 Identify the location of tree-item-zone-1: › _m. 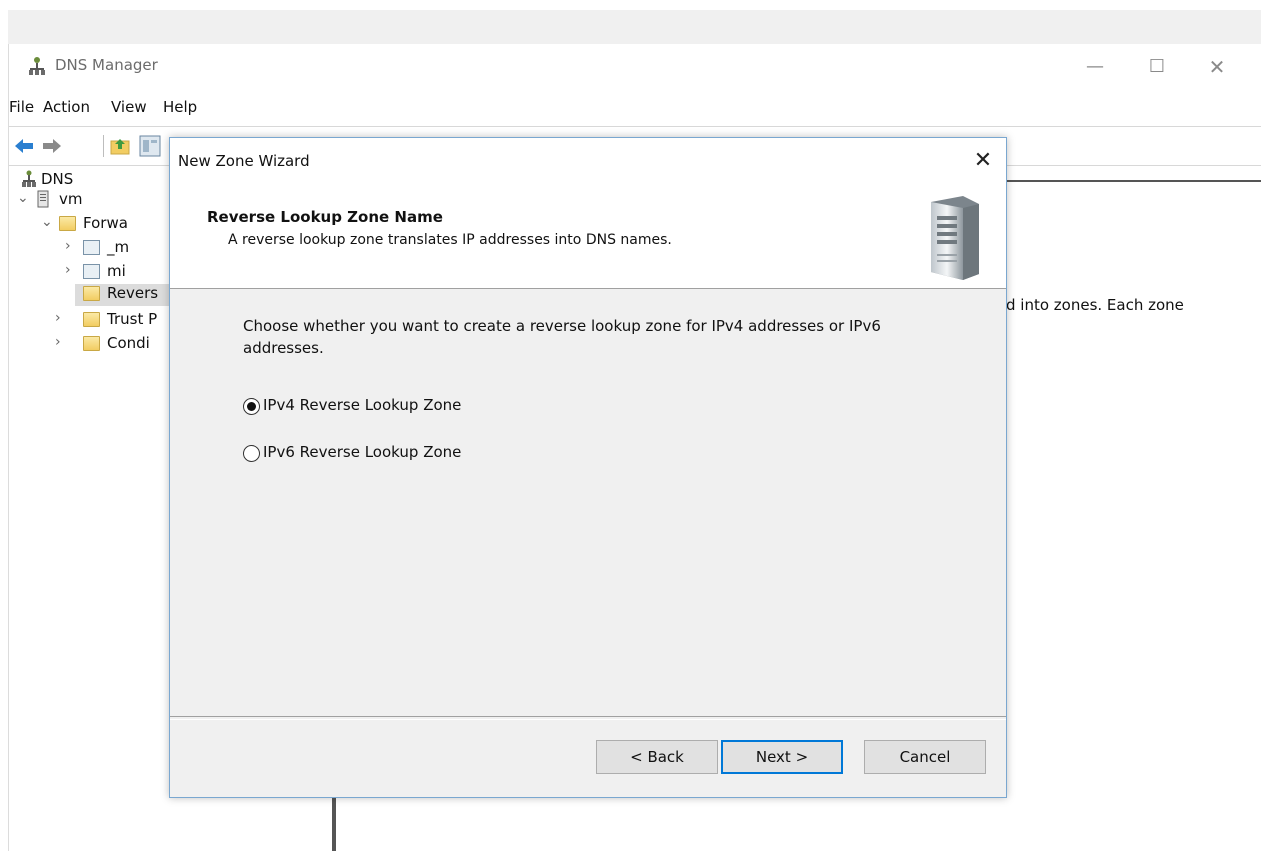
(125, 249).